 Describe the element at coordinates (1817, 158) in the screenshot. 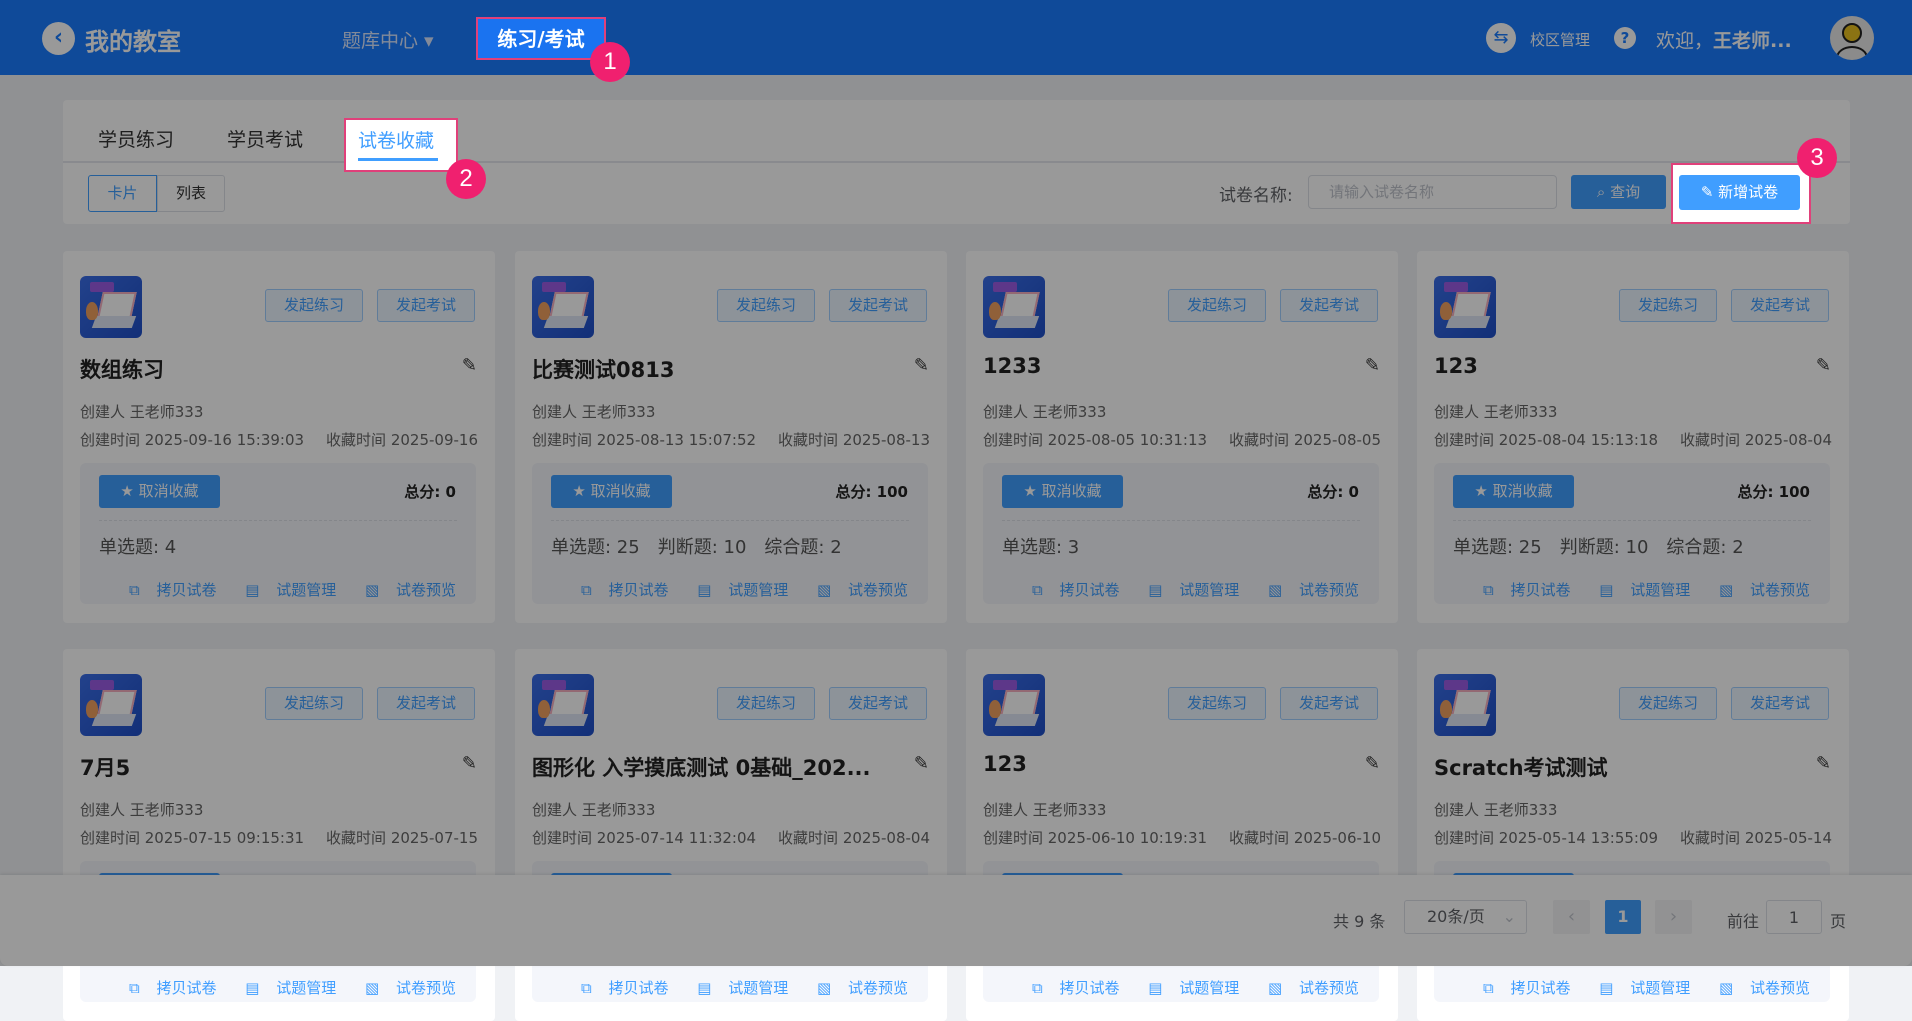

I see `step-badge-3: 3` at that location.